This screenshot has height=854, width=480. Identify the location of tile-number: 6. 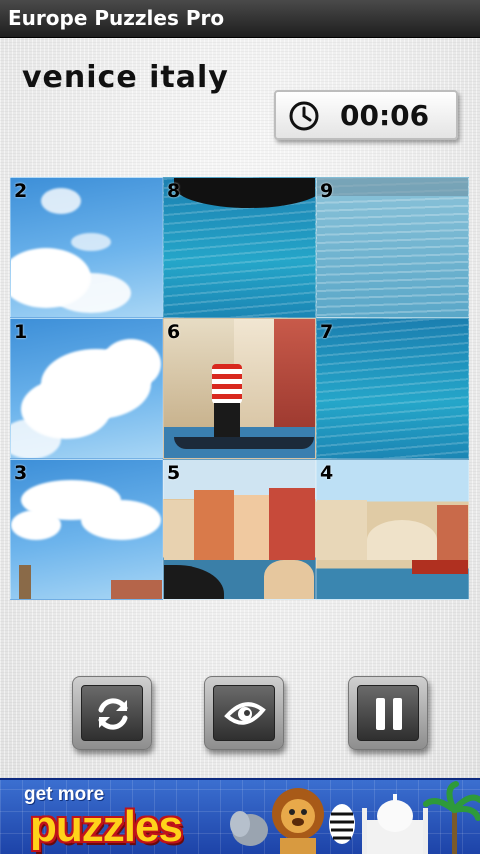
(174, 332).